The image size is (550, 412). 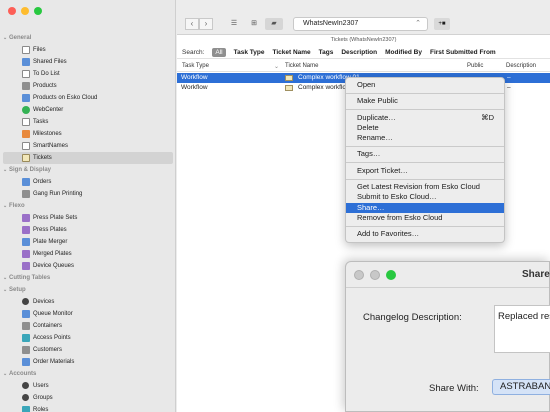 What do you see at coordinates (375, 275) in the screenshot?
I see `dialog-minimize-button` at bounding box center [375, 275].